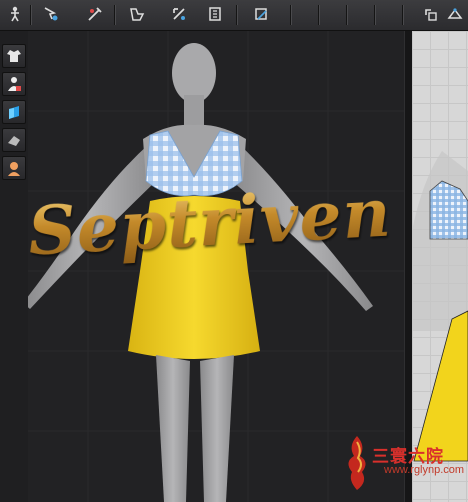 Image resolution: width=468 pixels, height=502 pixels. What do you see at coordinates (15, 14) in the screenshot?
I see `select-mesh-icon` at bounding box center [15, 14].